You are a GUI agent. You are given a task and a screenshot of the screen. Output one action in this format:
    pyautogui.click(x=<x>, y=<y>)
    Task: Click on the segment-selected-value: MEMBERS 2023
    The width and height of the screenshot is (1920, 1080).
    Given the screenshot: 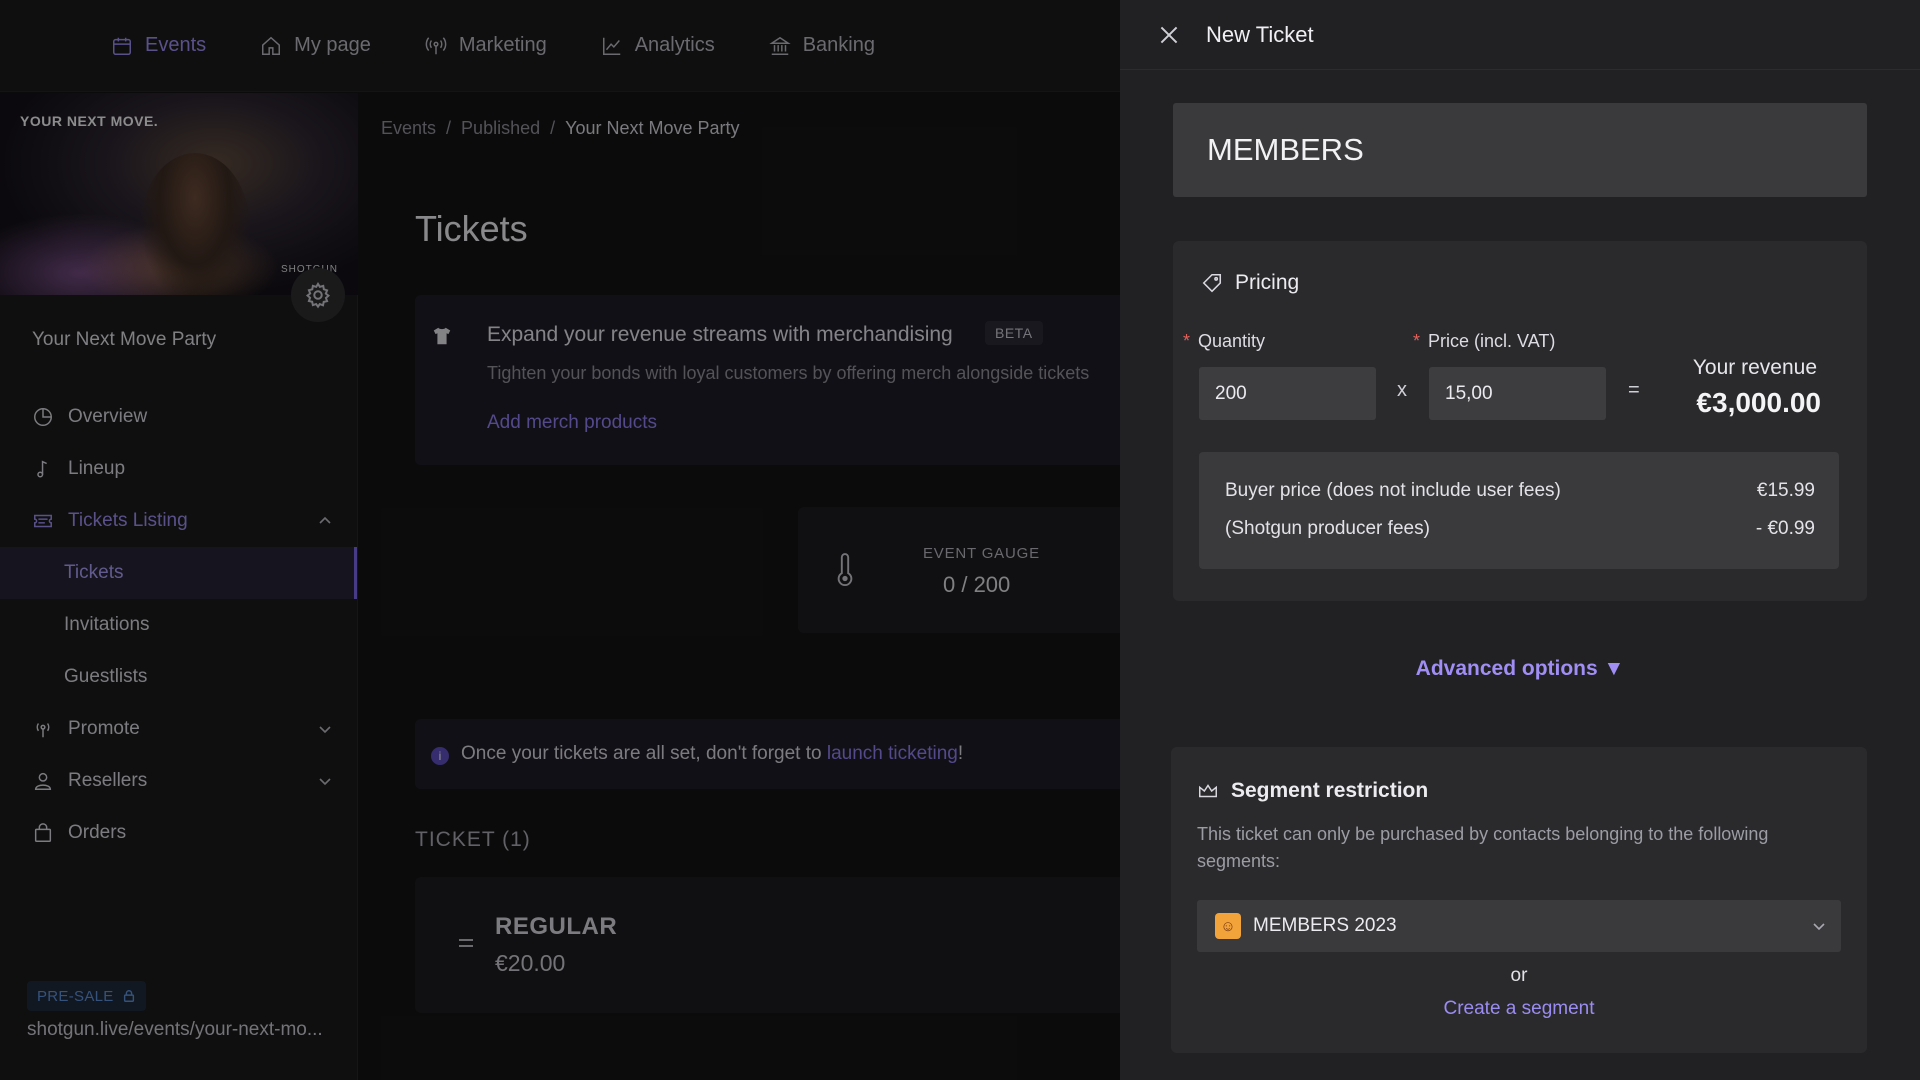 What is the action you would take?
    pyautogui.click(x=1325, y=925)
    